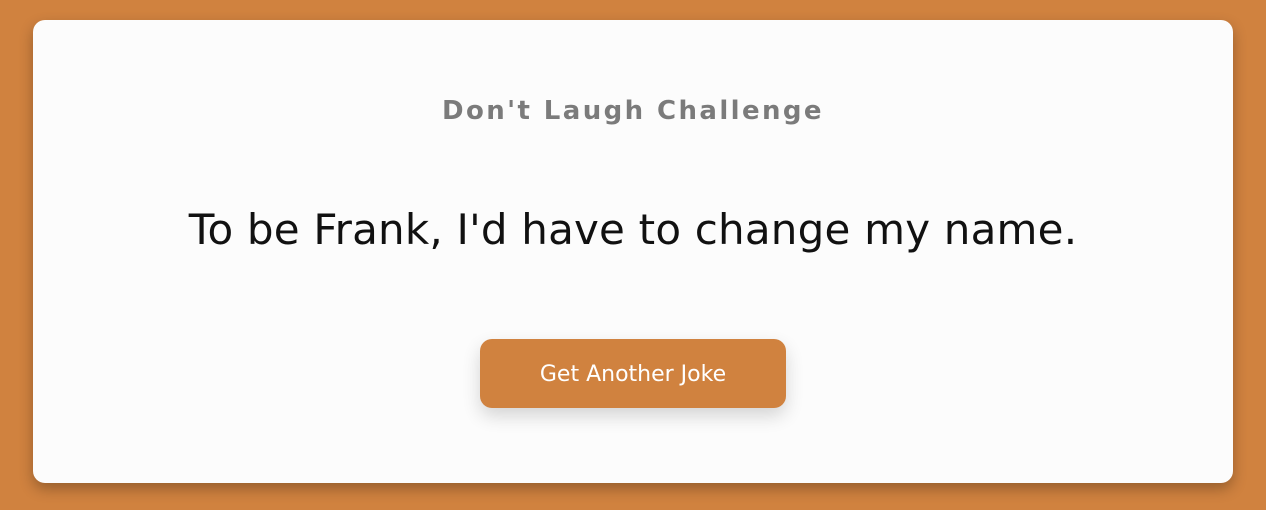 Image resolution: width=1266 pixels, height=510 pixels. I want to click on joke-text: To be Frank, I'd have to change my name., so click(633, 229).